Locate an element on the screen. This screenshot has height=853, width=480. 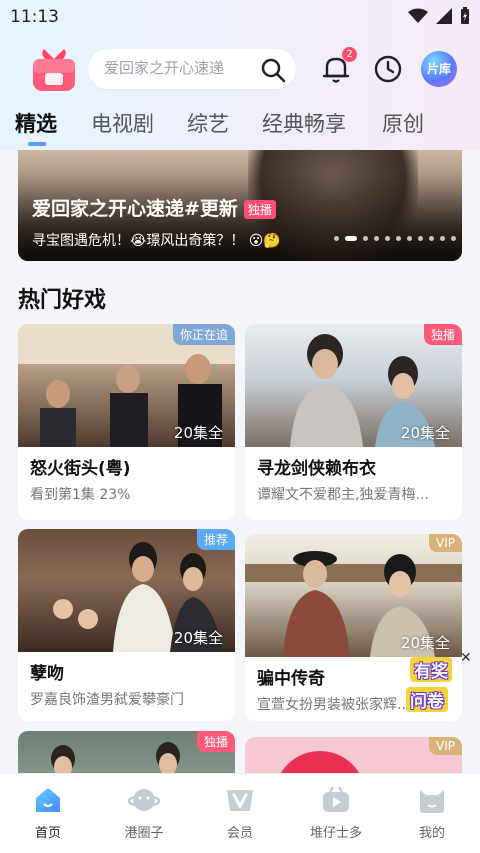
card-tag: 推荐 is located at coordinates (215, 539).